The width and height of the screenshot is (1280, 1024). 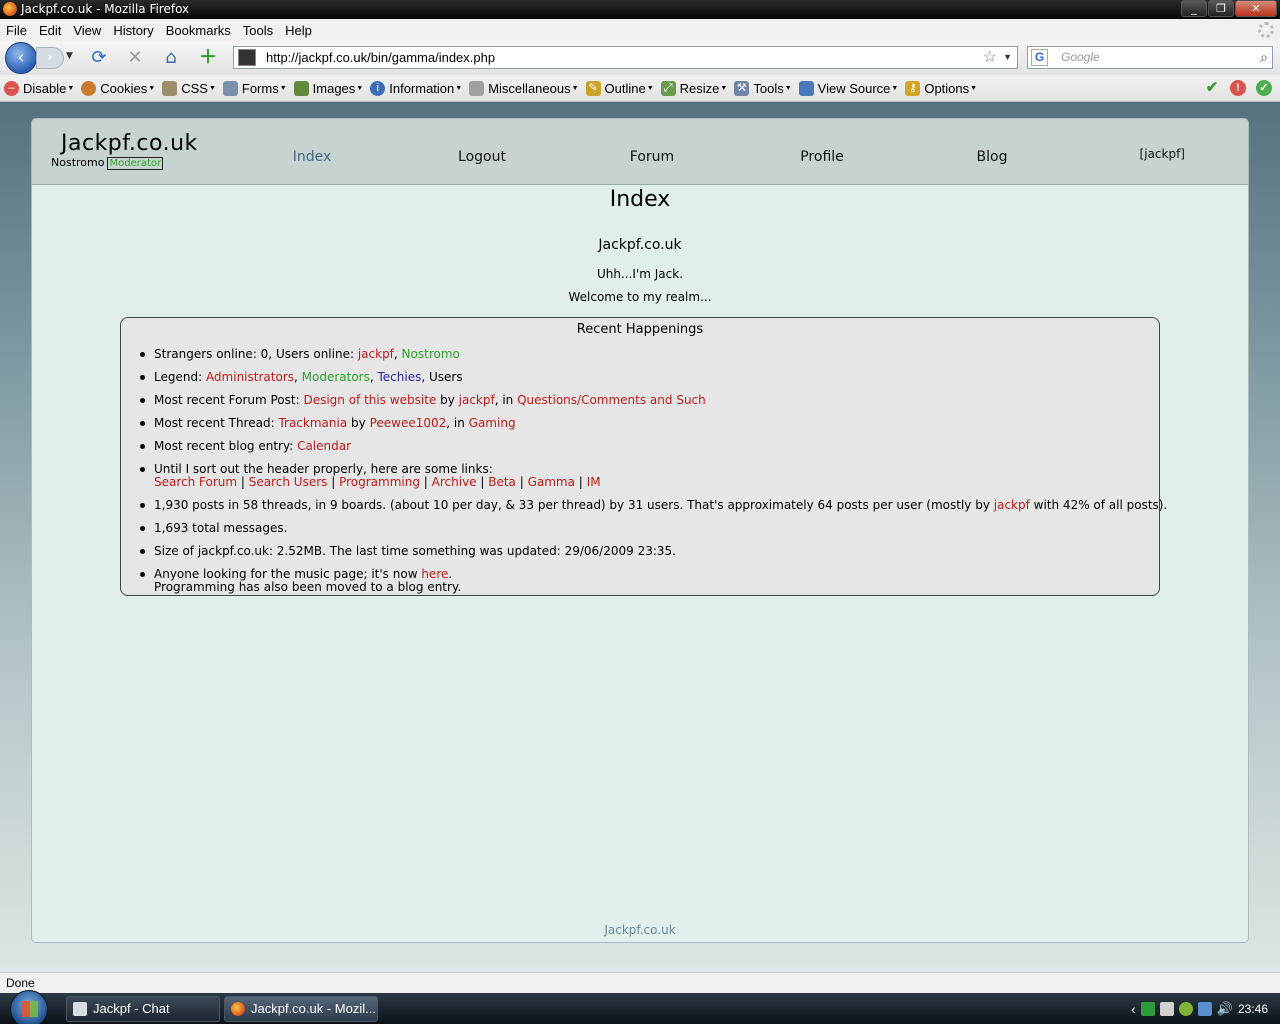 I want to click on top-poster-link: jackpf, so click(x=1012, y=505).